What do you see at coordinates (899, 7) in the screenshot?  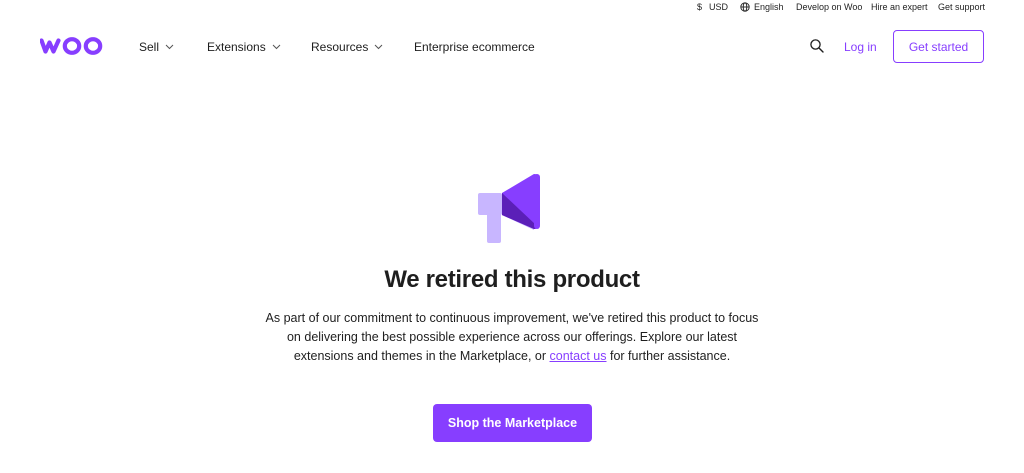 I see `hire-expert-link: Hire an expert` at bounding box center [899, 7].